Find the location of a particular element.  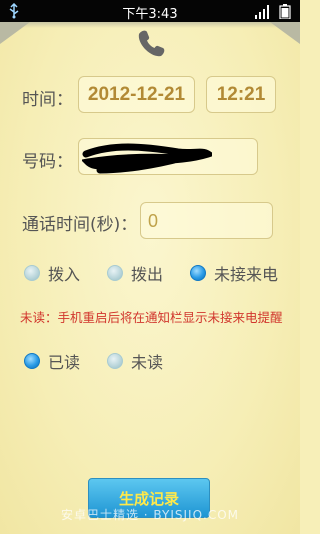

date-value: 2012-12-21 is located at coordinates (136, 94).